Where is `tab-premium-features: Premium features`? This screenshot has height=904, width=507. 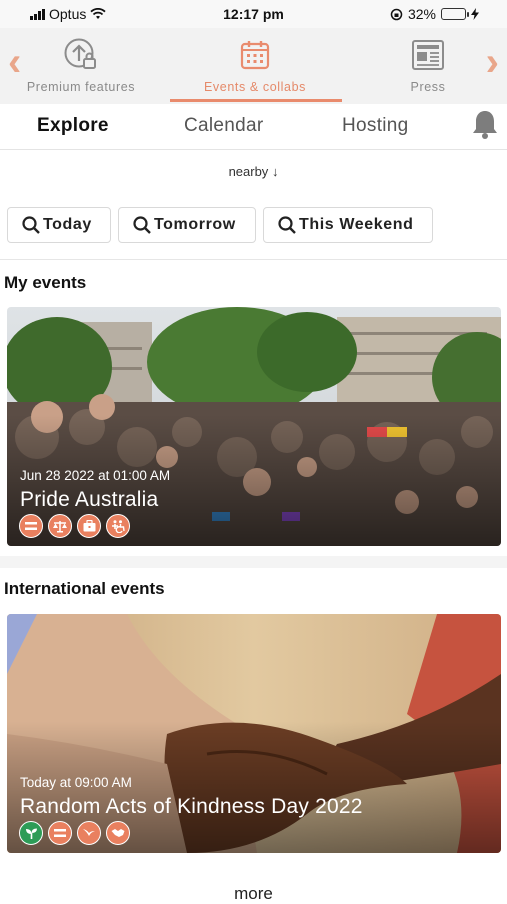 tab-premium-features: Premium features is located at coordinates (81, 65).